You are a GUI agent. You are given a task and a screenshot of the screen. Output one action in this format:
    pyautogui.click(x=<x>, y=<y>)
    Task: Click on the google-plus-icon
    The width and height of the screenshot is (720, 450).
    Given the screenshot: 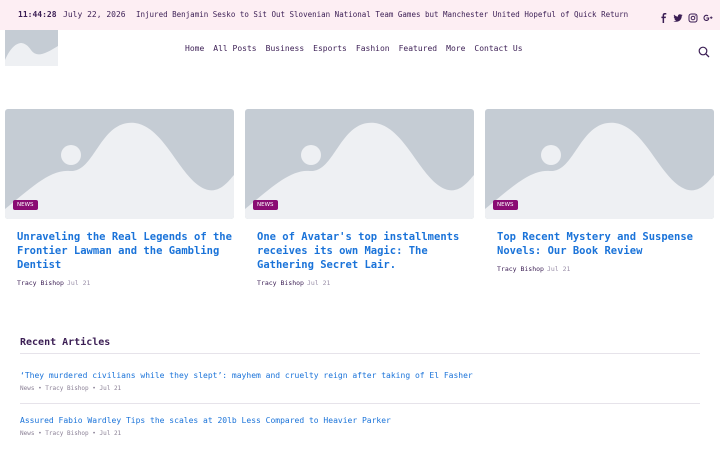 What is the action you would take?
    pyautogui.click(x=709, y=14)
    